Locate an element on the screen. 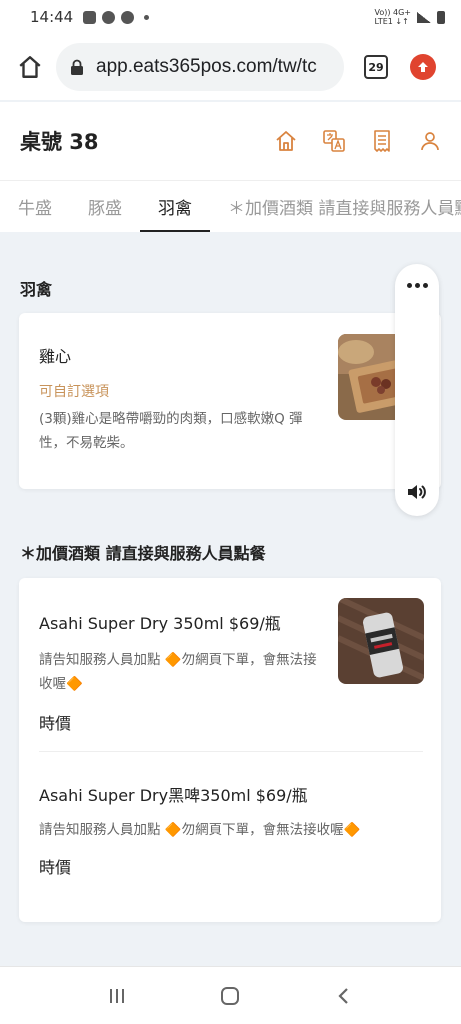 The image size is (461, 1024). item-name: Asahi Super Dry 350ml $69/瓶 is located at coordinates (160, 623).